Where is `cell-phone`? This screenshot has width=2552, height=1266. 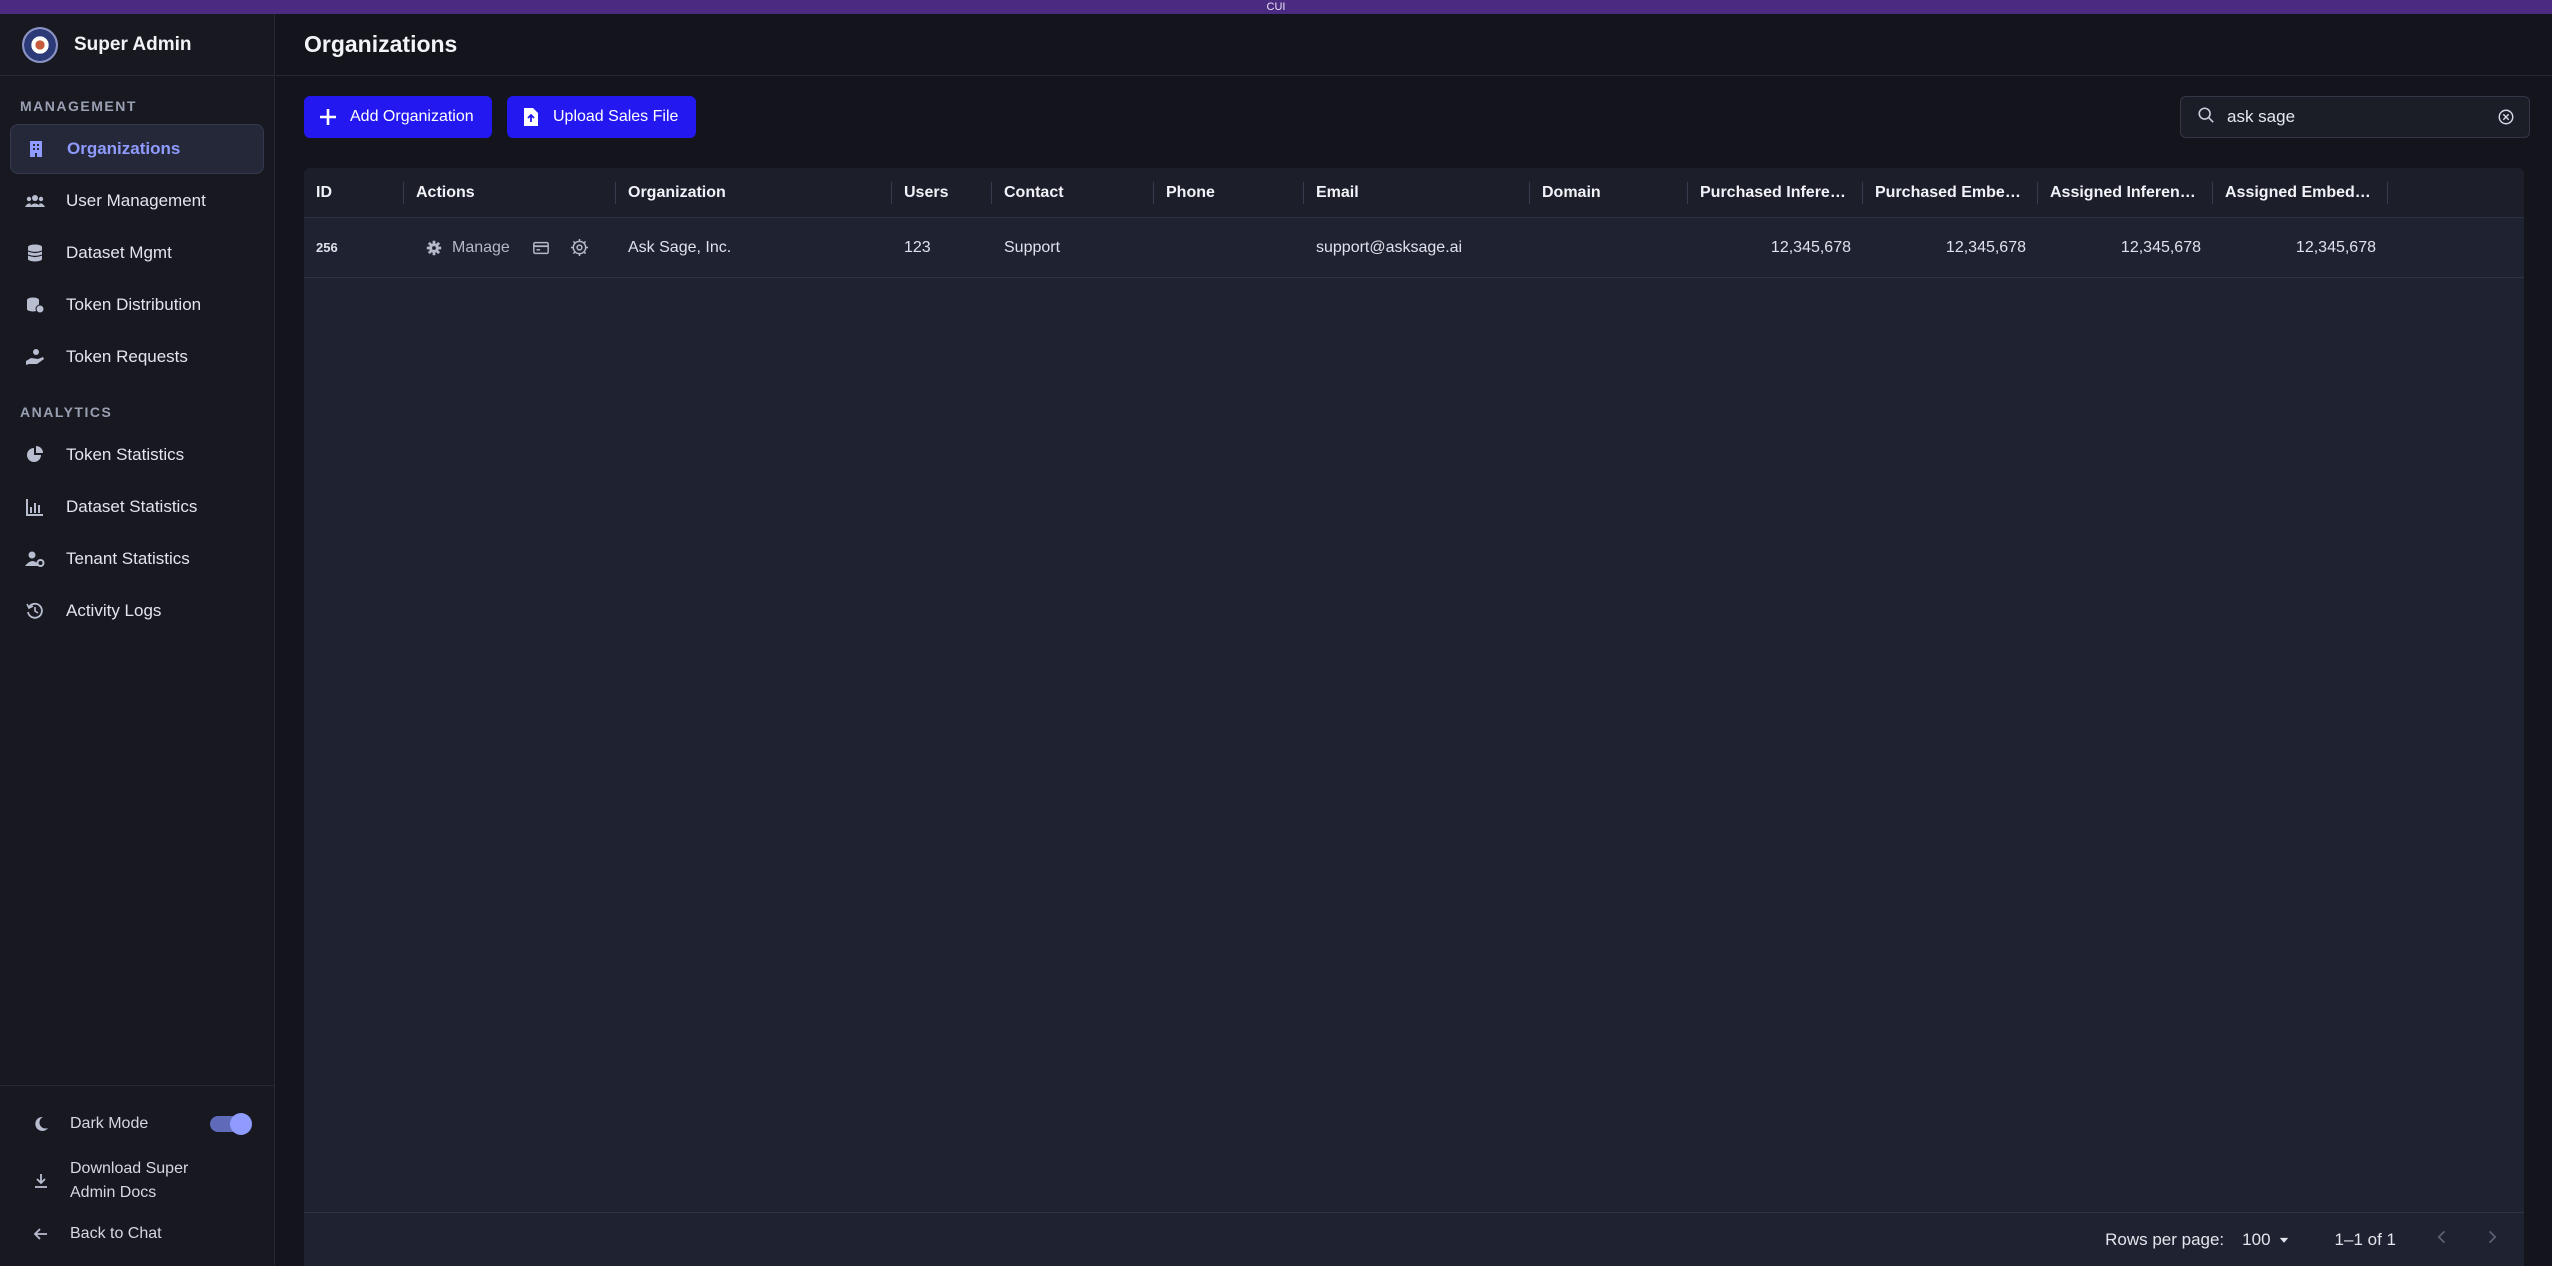 cell-phone is located at coordinates (1229, 248).